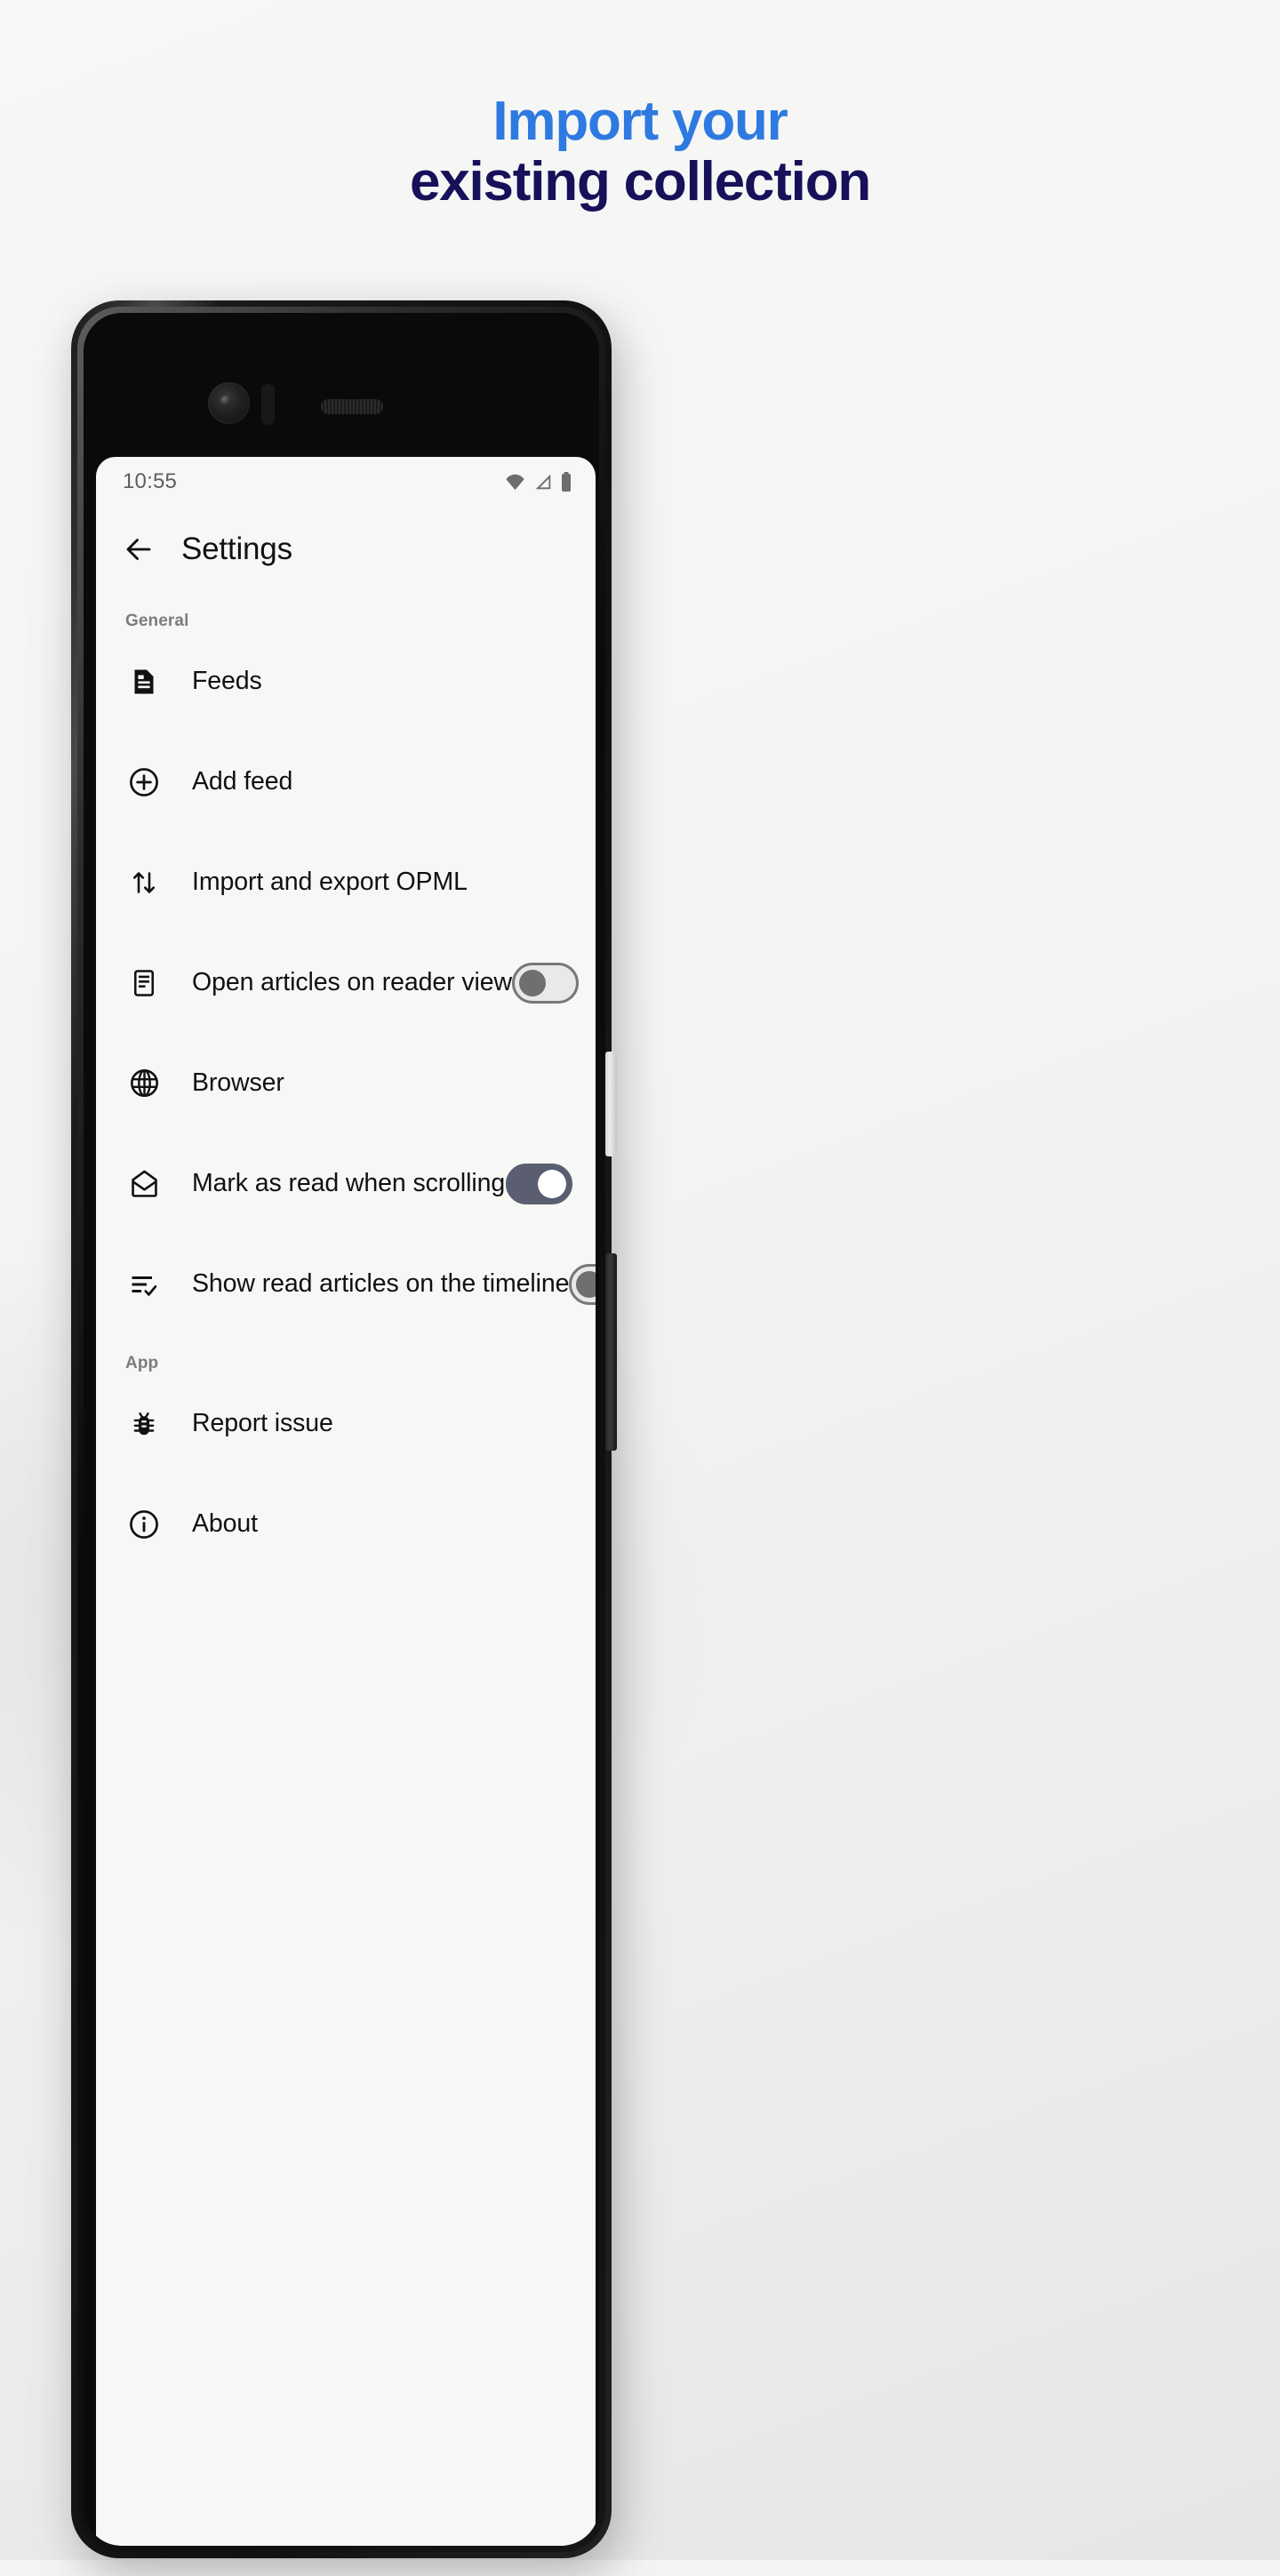 The width and height of the screenshot is (1280, 2576). What do you see at coordinates (346, 1524) in the screenshot?
I see `settings-row-about: About` at bounding box center [346, 1524].